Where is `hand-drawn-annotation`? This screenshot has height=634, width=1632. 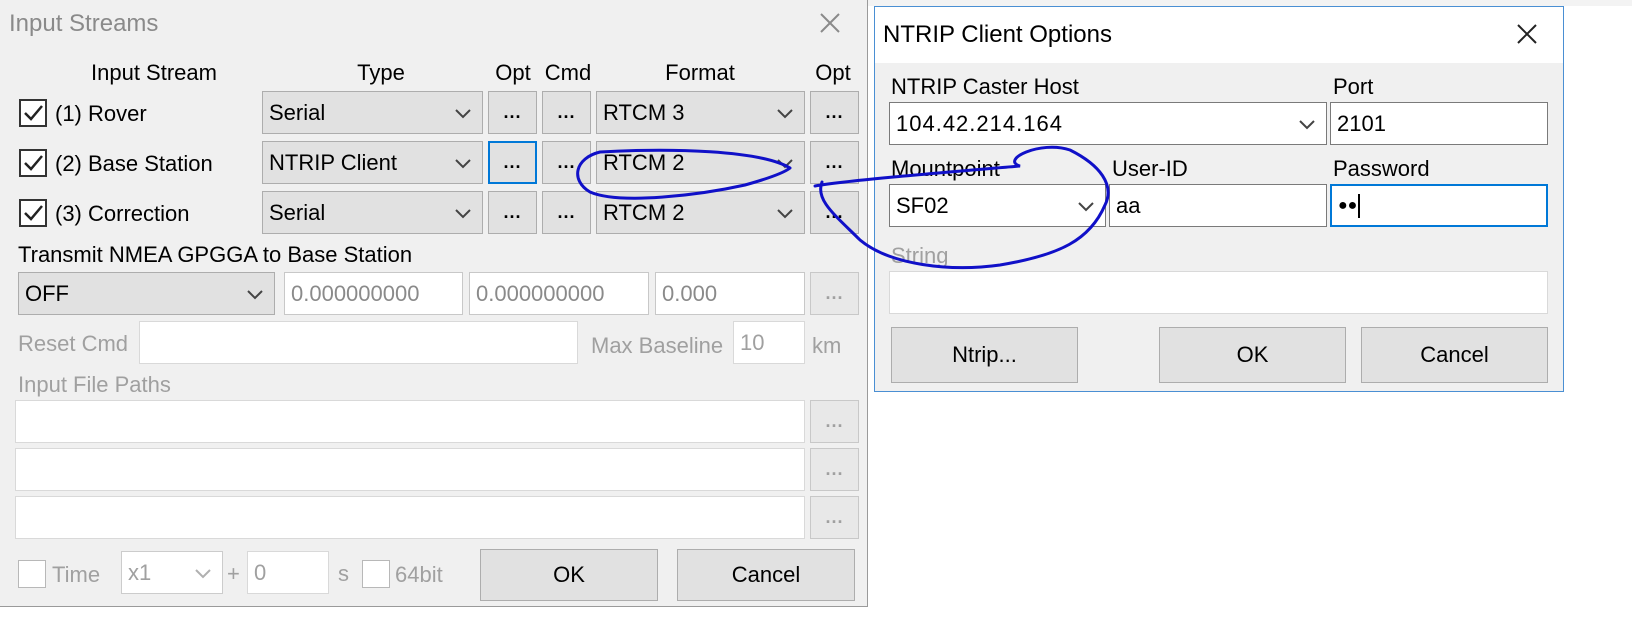 hand-drawn-annotation is located at coordinates (843, 207).